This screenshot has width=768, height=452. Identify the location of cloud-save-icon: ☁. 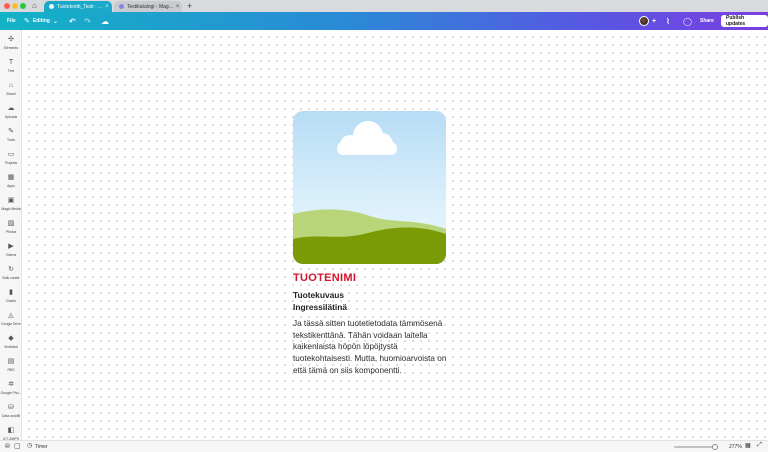
(105, 21).